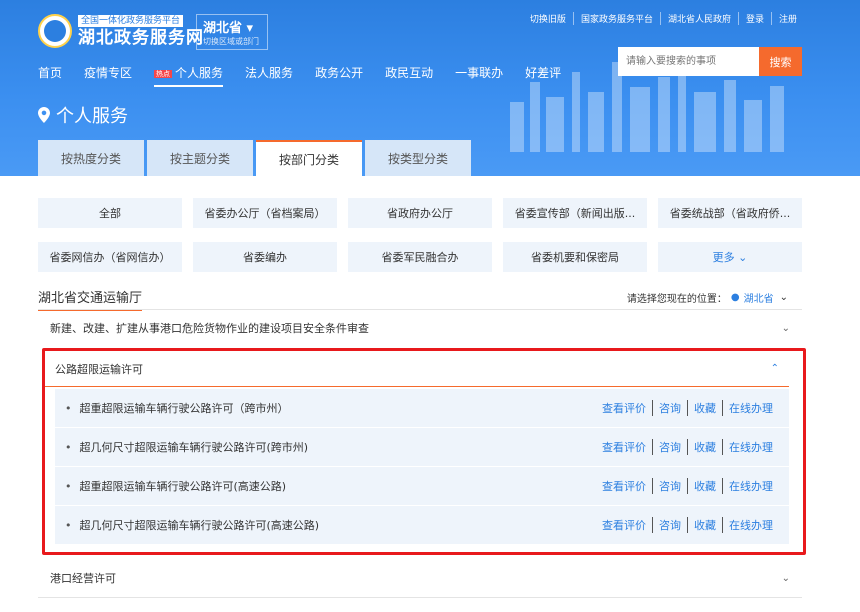 This screenshot has width=860, height=612. I want to click on location-pin-icon, so click(44, 115).